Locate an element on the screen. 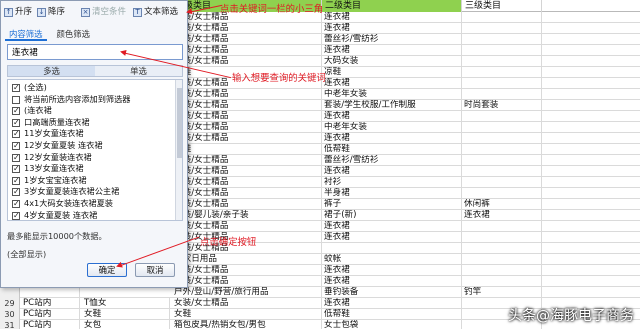  table-cell: 女包 is located at coordinates (126, 324).